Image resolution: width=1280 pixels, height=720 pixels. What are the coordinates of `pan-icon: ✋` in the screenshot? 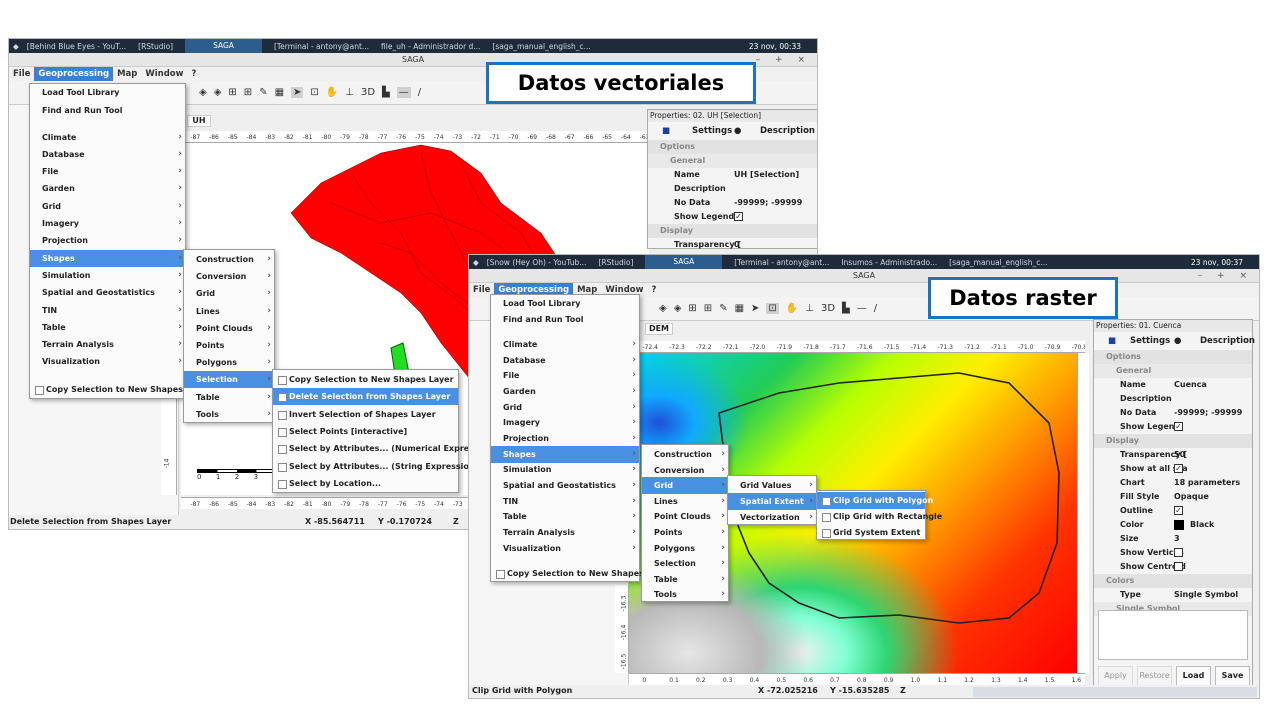 It's located at (792, 308).